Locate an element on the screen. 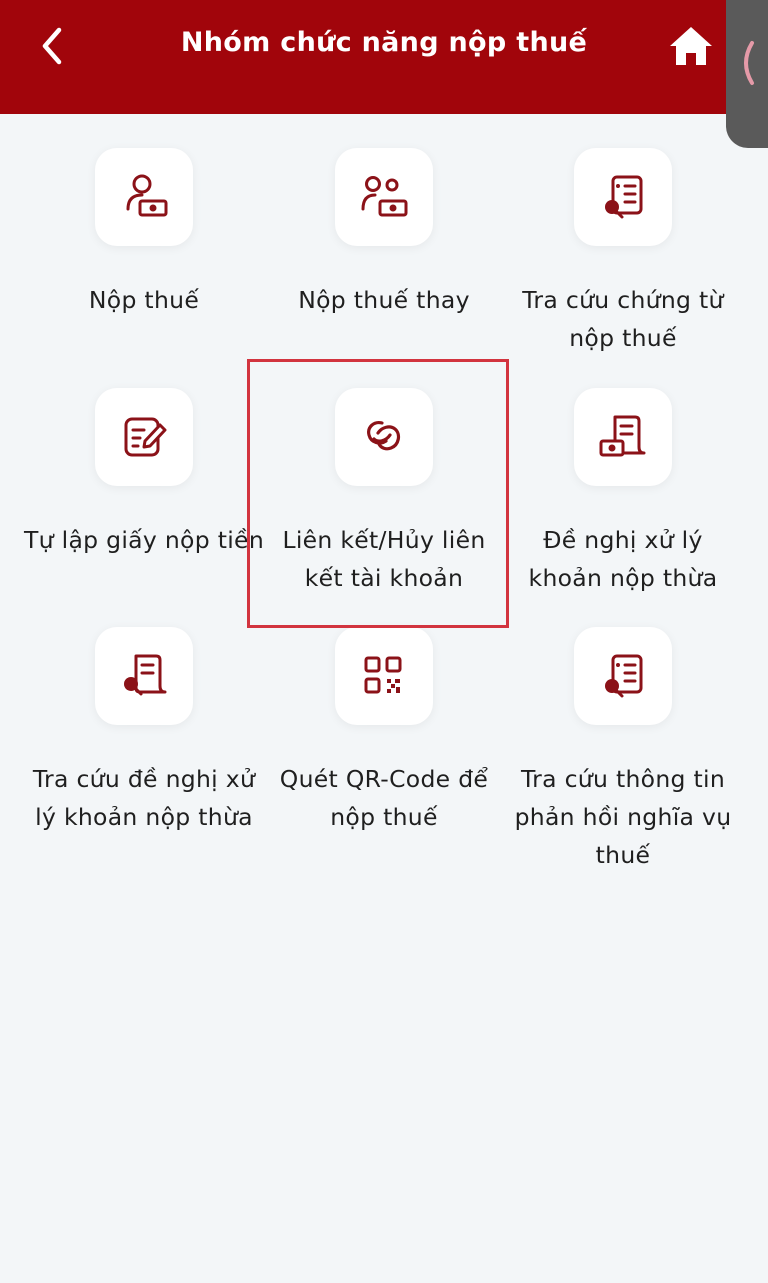 This screenshot has height=1283, width=768. page-title: Nhóm chức năng nộp thuế is located at coordinates (384, 42).